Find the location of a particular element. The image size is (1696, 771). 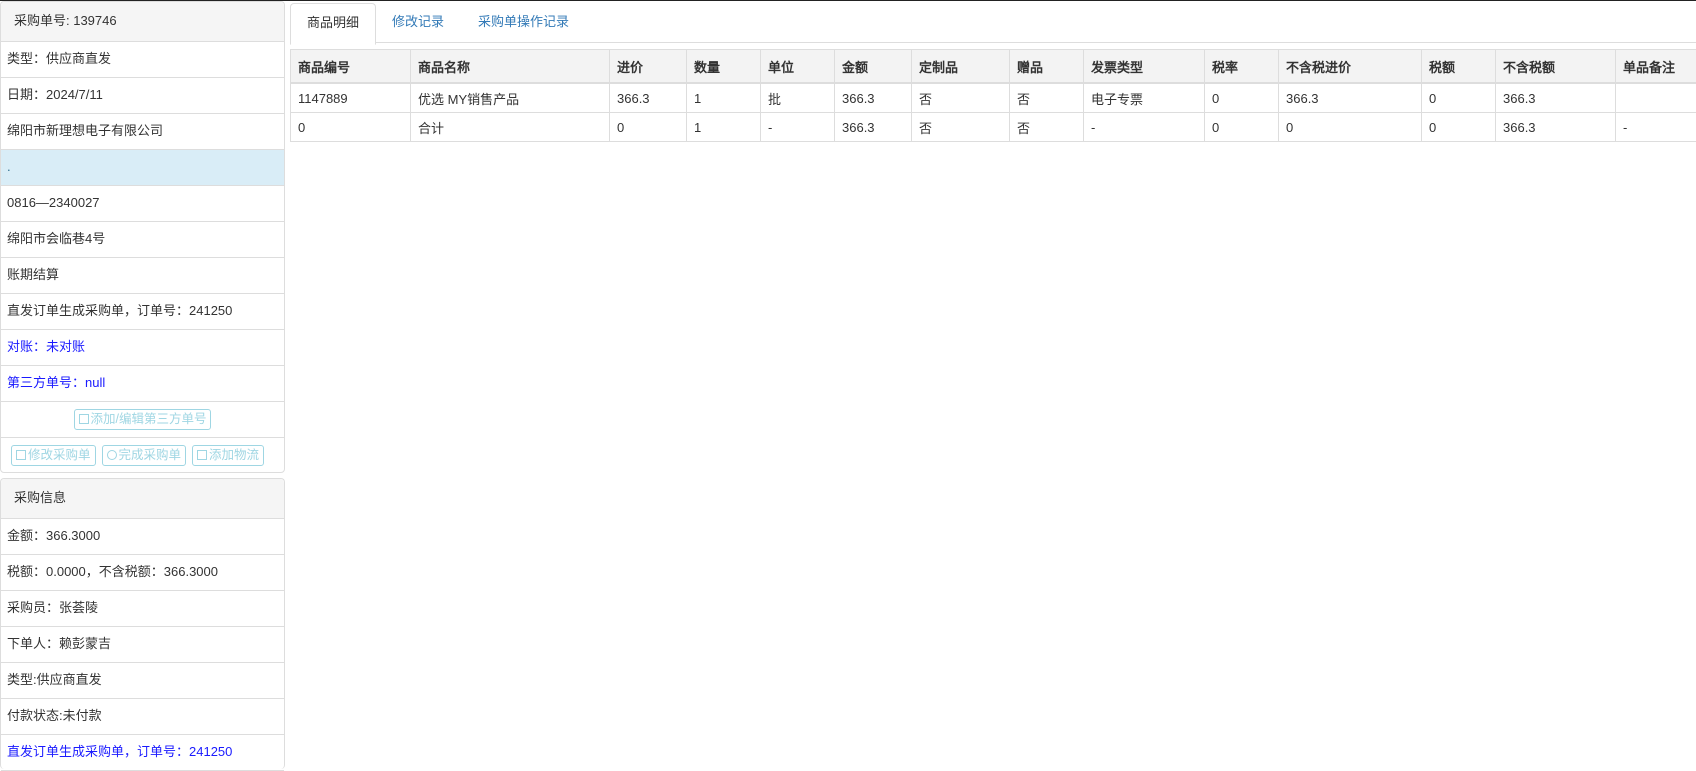

info-amount: 金额：366.3000 is located at coordinates (142, 537).